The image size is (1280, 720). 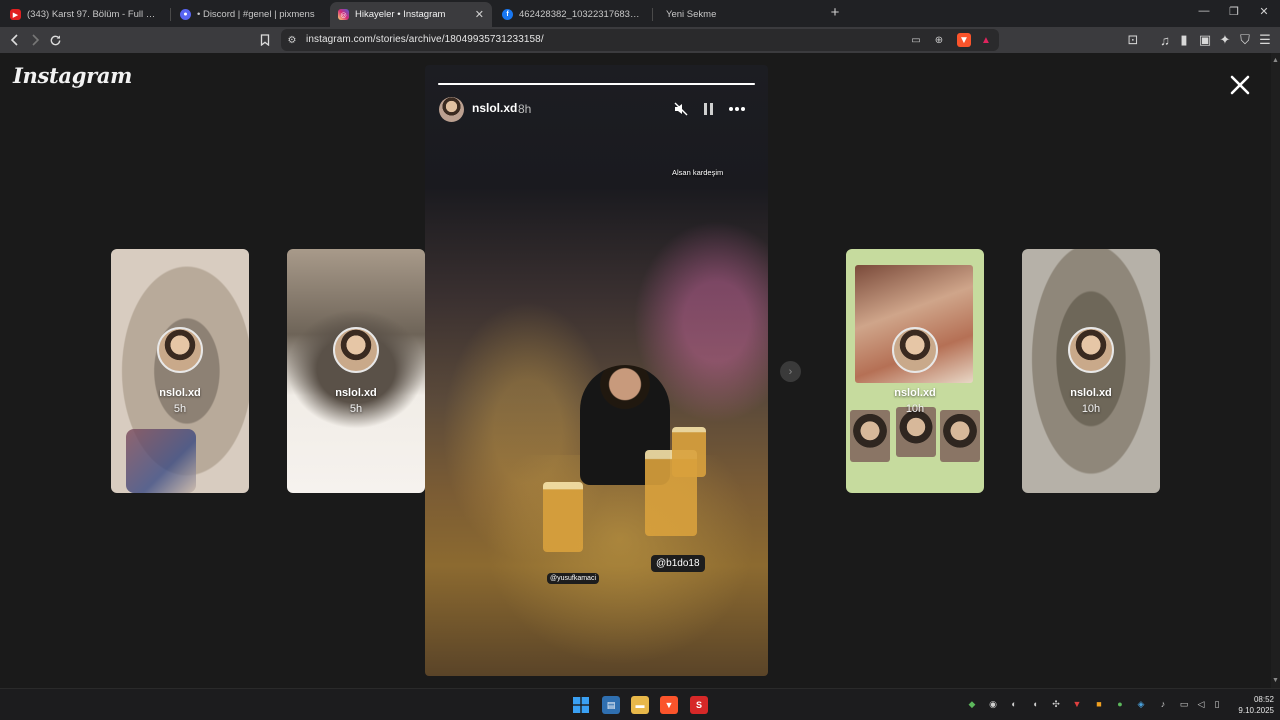 I want to click on steam-icon: ◐, so click(x=1014, y=704).